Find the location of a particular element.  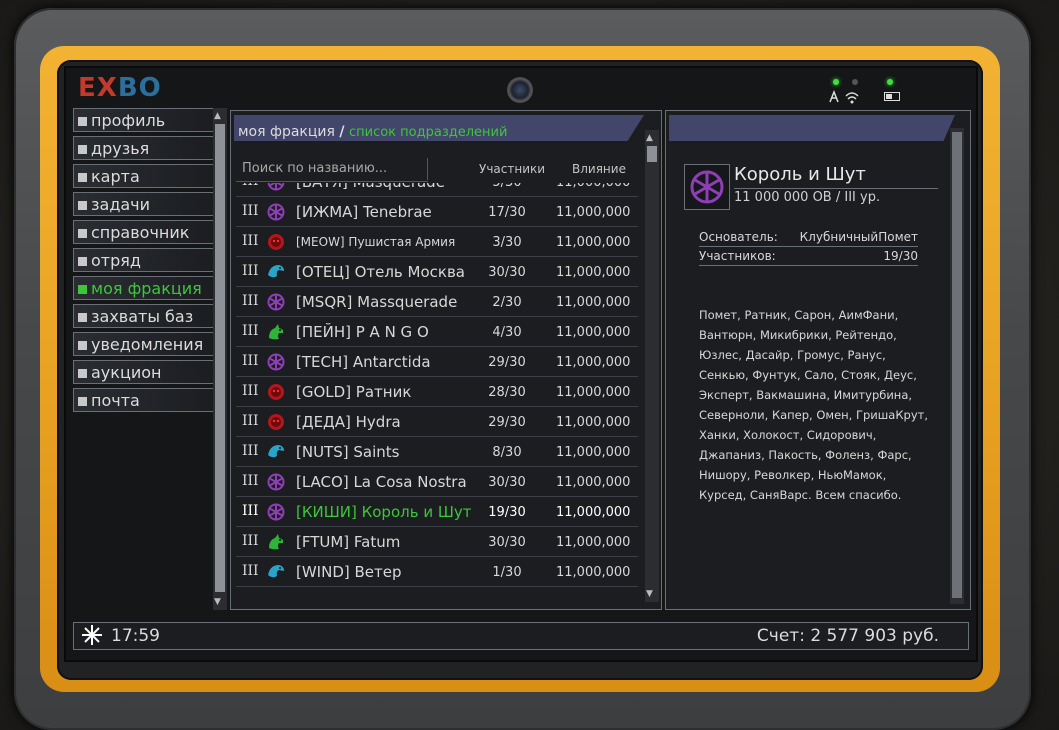

menu-item-notifications: уведомления is located at coordinates (143, 344).